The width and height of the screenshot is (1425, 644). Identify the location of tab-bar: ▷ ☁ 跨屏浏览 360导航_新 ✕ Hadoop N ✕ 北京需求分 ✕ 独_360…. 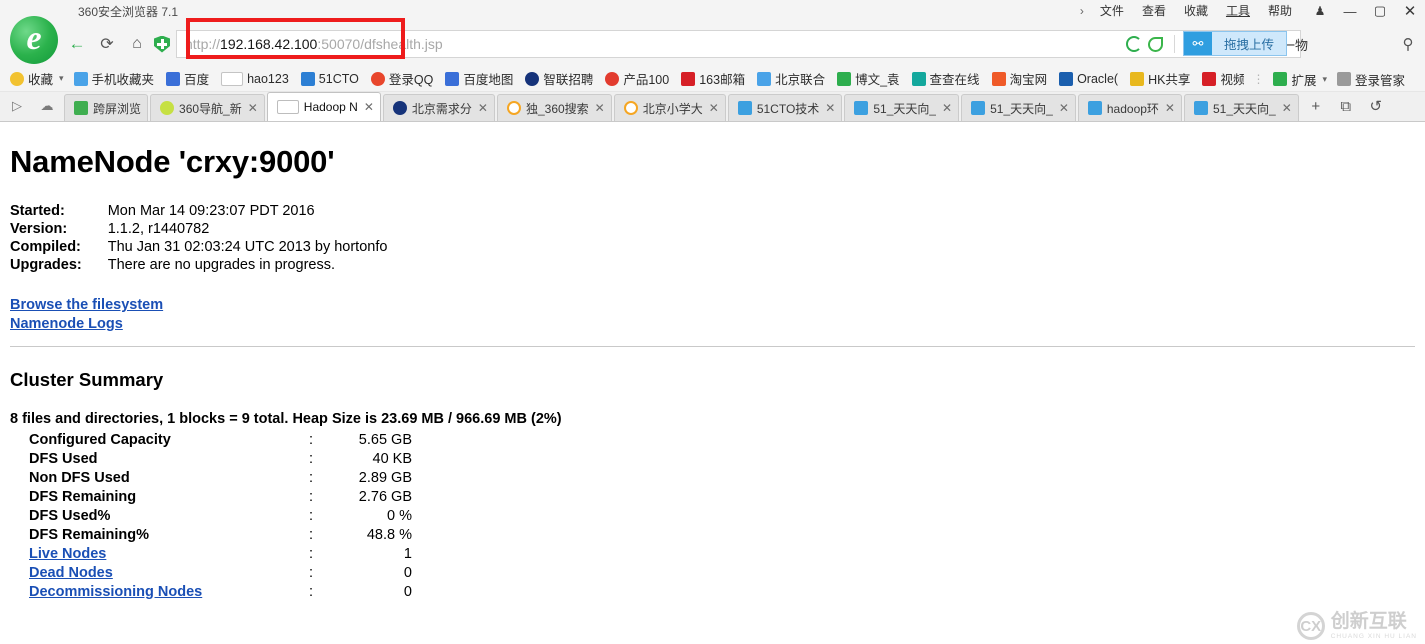
(712, 107).